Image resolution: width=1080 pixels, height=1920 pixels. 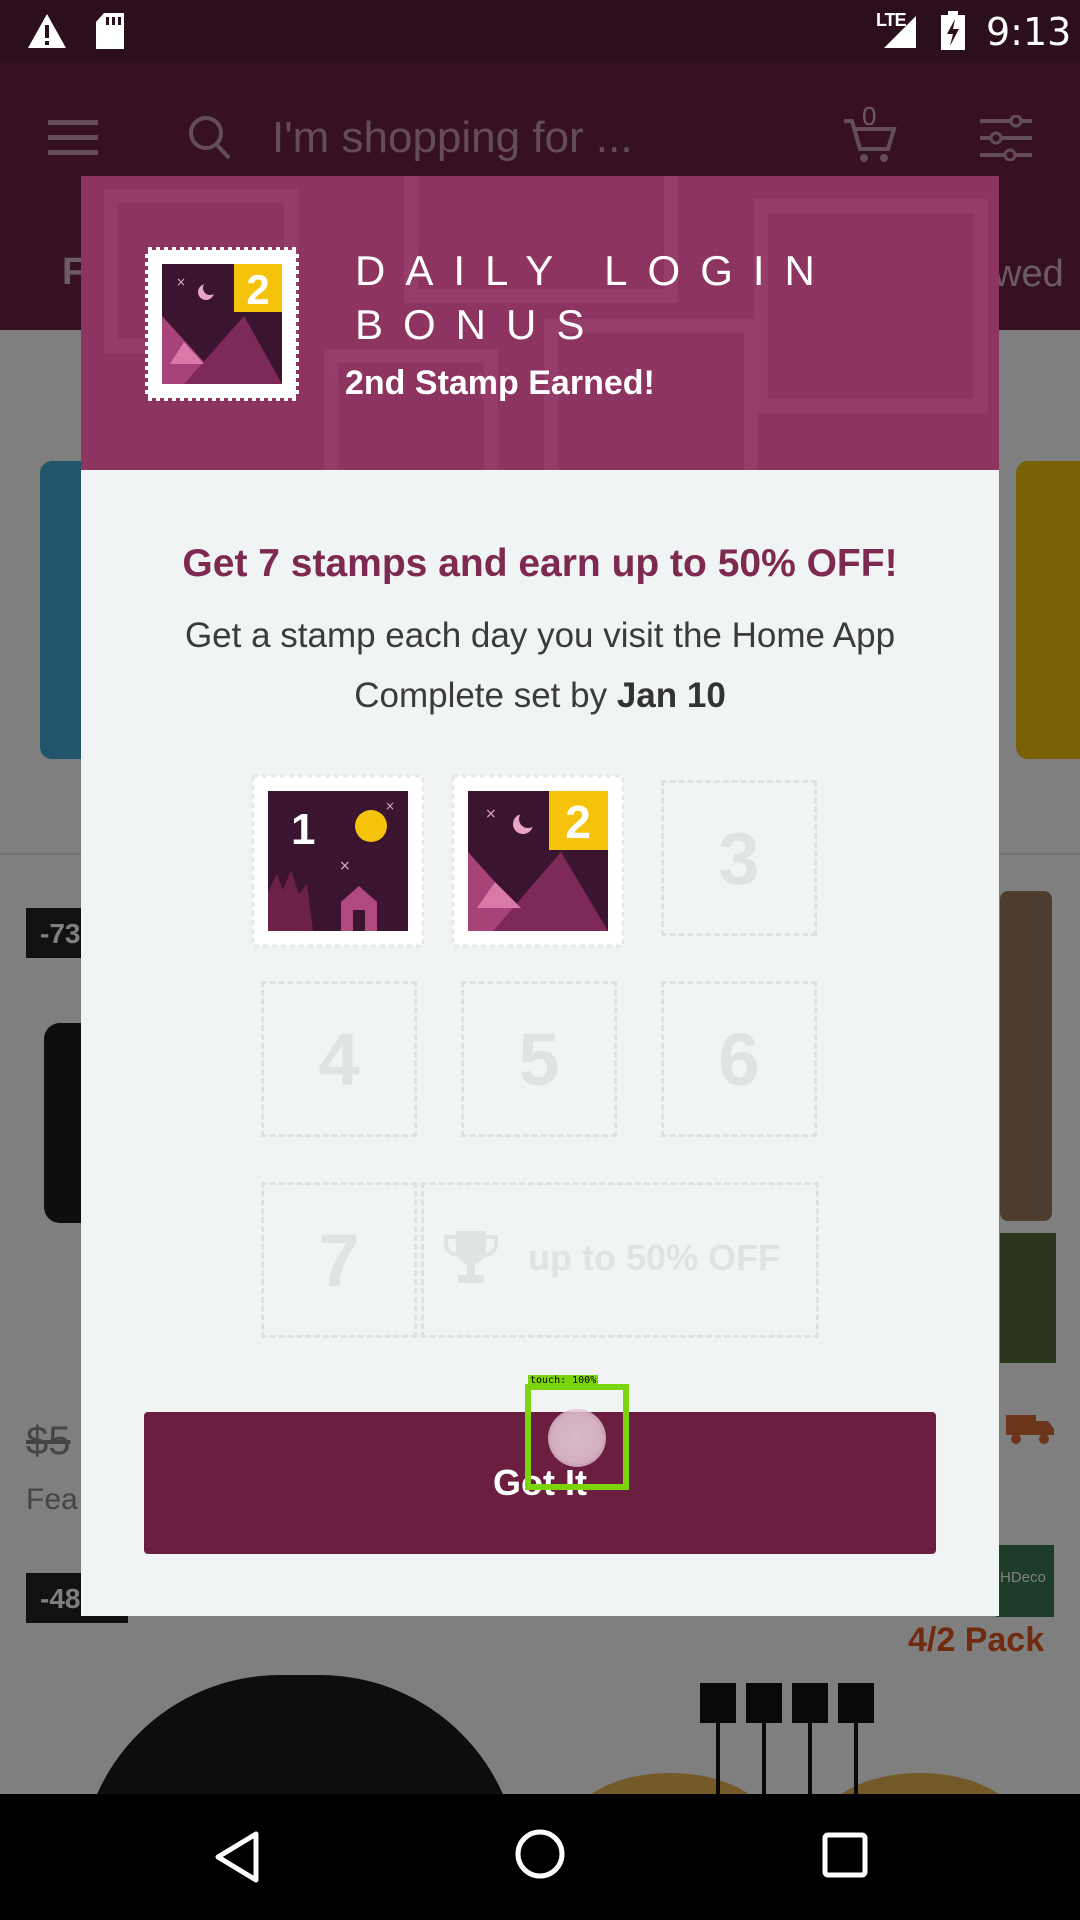 I want to click on recents-icon, so click(x=845, y=1857).